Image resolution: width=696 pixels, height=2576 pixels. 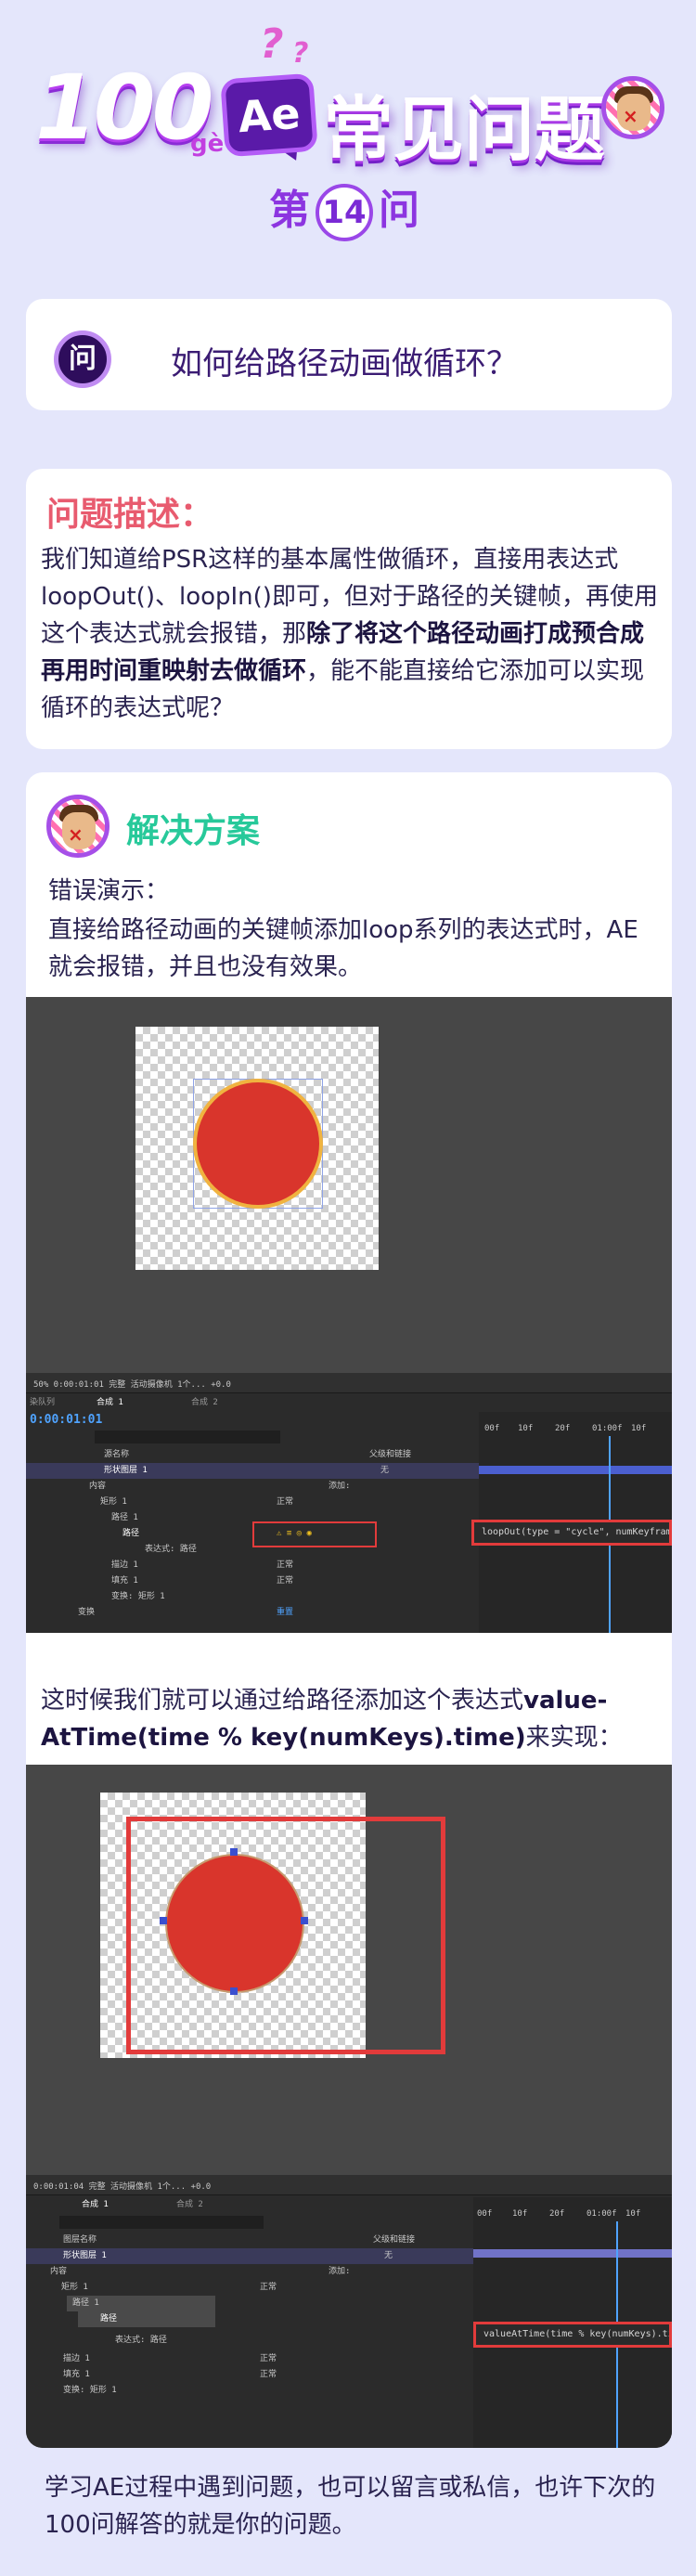 What do you see at coordinates (295, 1534) in the screenshot?
I see `warning-icon: ⚠ ≡ ◎ ◉` at bounding box center [295, 1534].